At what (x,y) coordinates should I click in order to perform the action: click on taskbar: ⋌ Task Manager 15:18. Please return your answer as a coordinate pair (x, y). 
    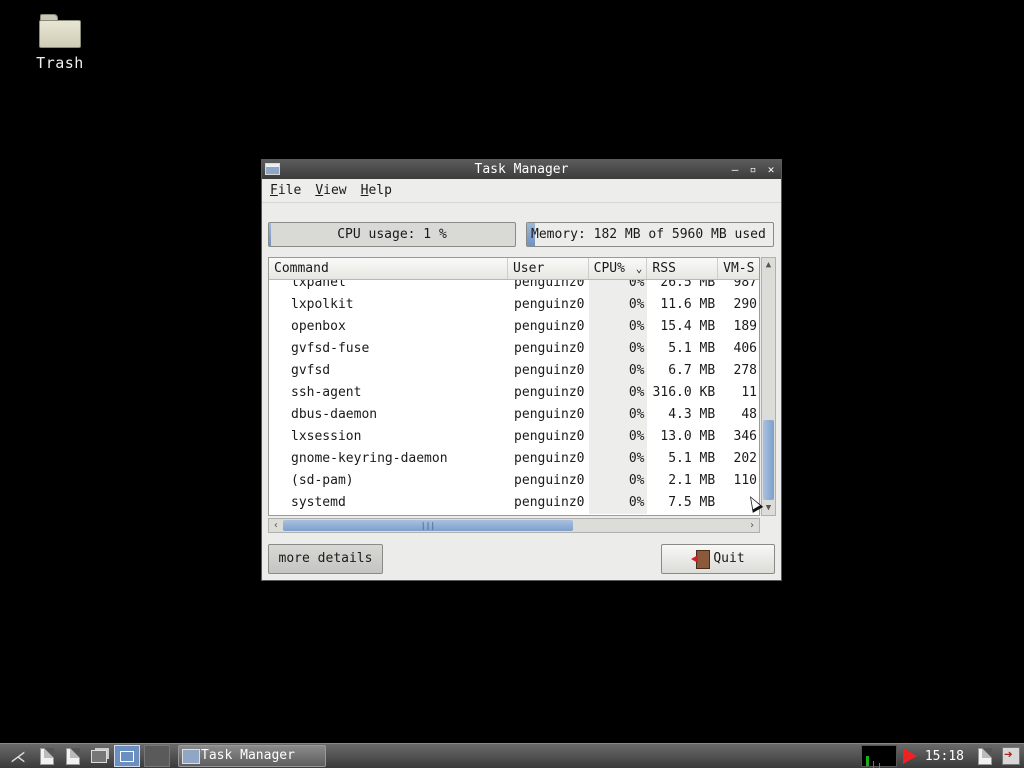
    Looking at the image, I should click on (512, 755).